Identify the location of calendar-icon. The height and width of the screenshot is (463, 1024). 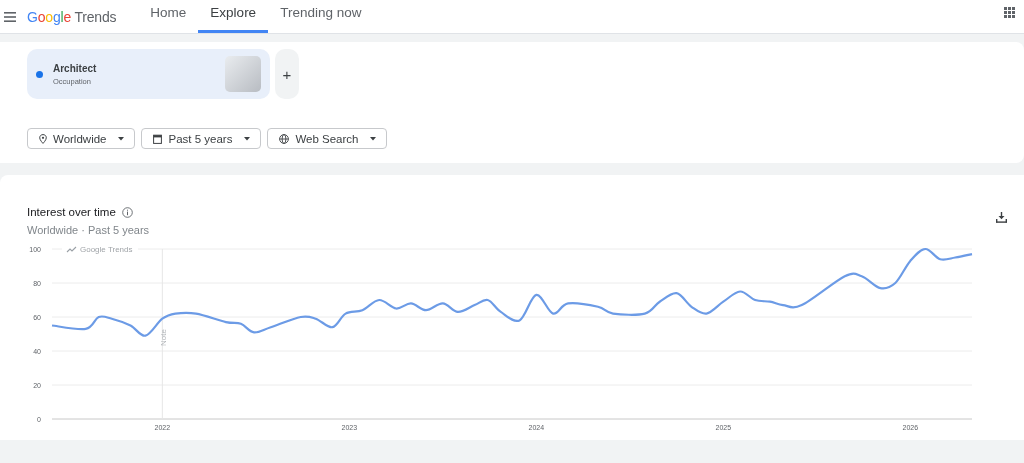
(158, 138).